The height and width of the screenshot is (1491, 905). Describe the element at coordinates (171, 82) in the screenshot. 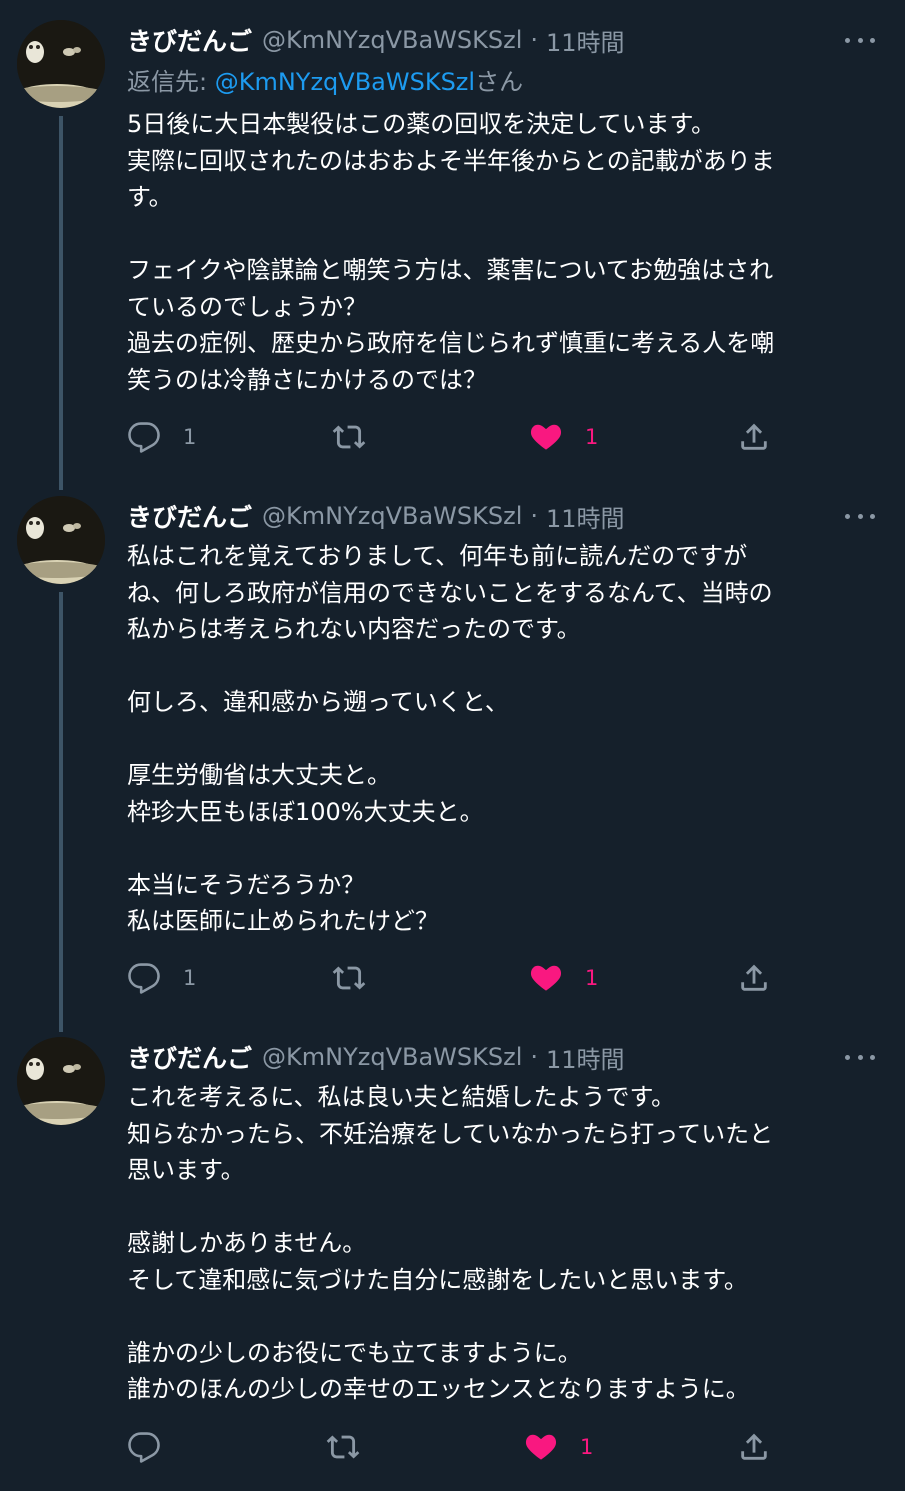

I see `reply-prefix: 返信先:` at that location.